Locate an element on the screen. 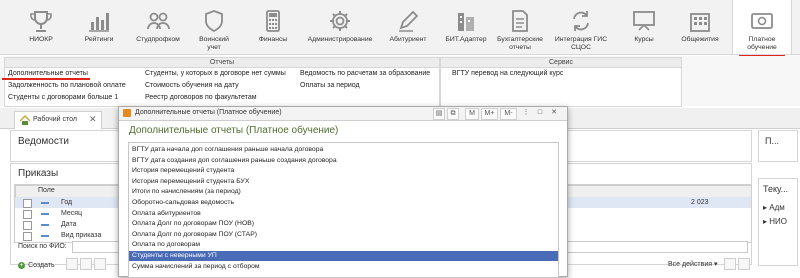 The height and width of the screenshot is (278, 800). service-group: Сервис is located at coordinates (561, 82).